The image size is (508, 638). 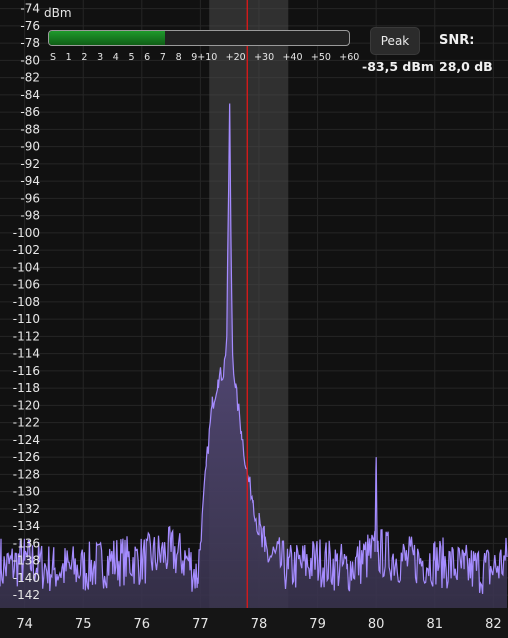 What do you see at coordinates (207, 57) in the screenshot?
I see `smeter-scale-label: +10` at bounding box center [207, 57].